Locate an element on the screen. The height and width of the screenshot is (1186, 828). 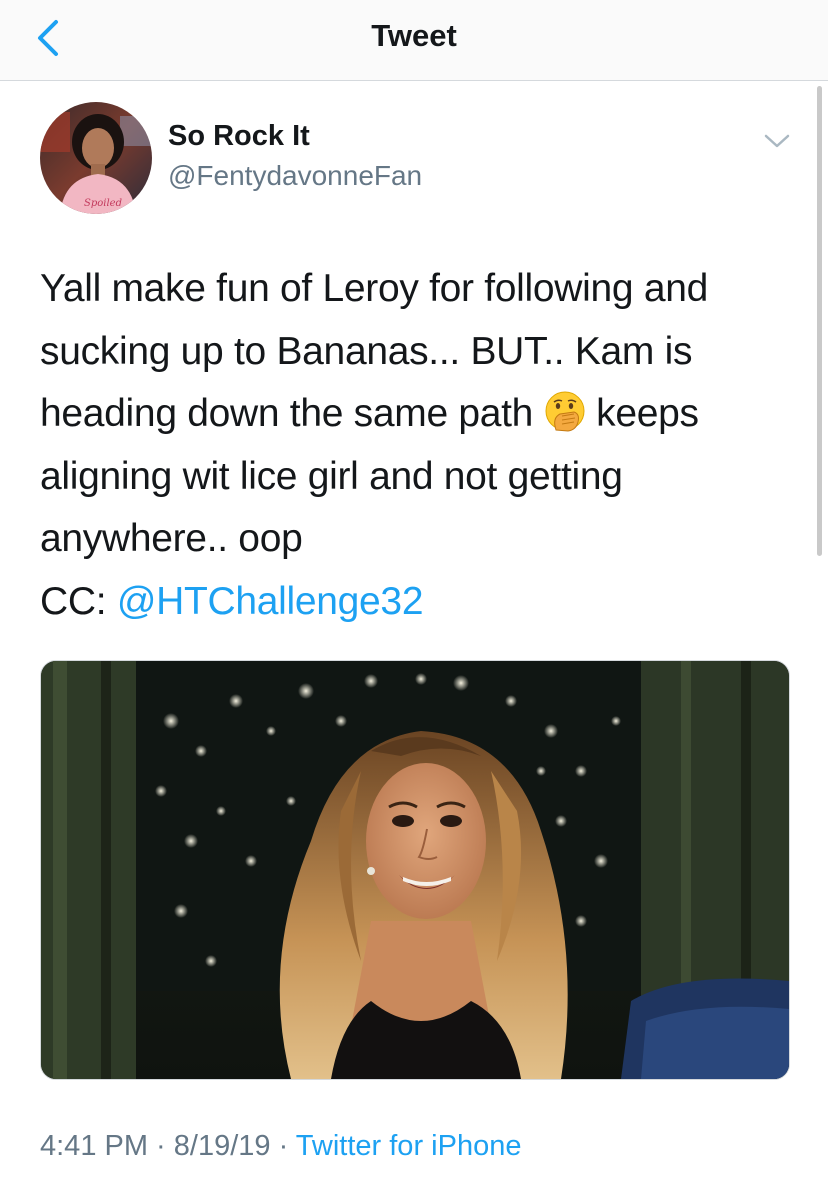
tweet-line: CC: @HTChallenge32 is located at coordinates (420, 602).